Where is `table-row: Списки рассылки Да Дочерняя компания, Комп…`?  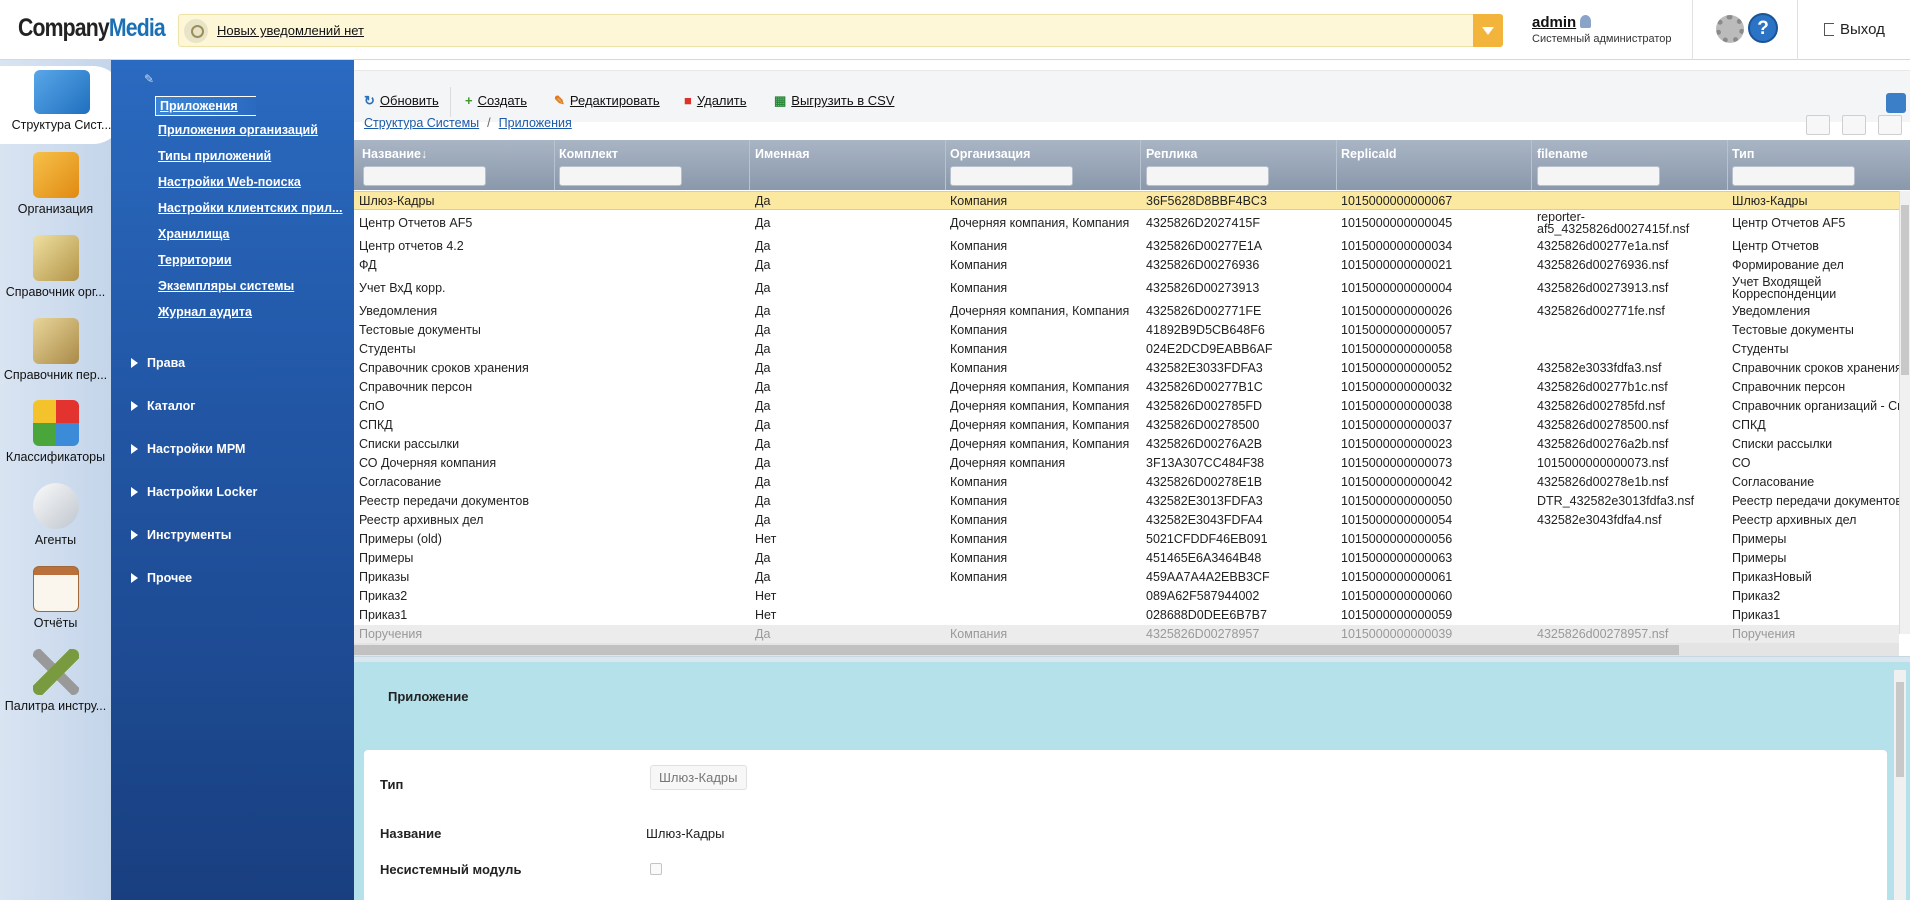 table-row: Списки рассылки Да Дочерняя компания, Комп… is located at coordinates (1126, 444).